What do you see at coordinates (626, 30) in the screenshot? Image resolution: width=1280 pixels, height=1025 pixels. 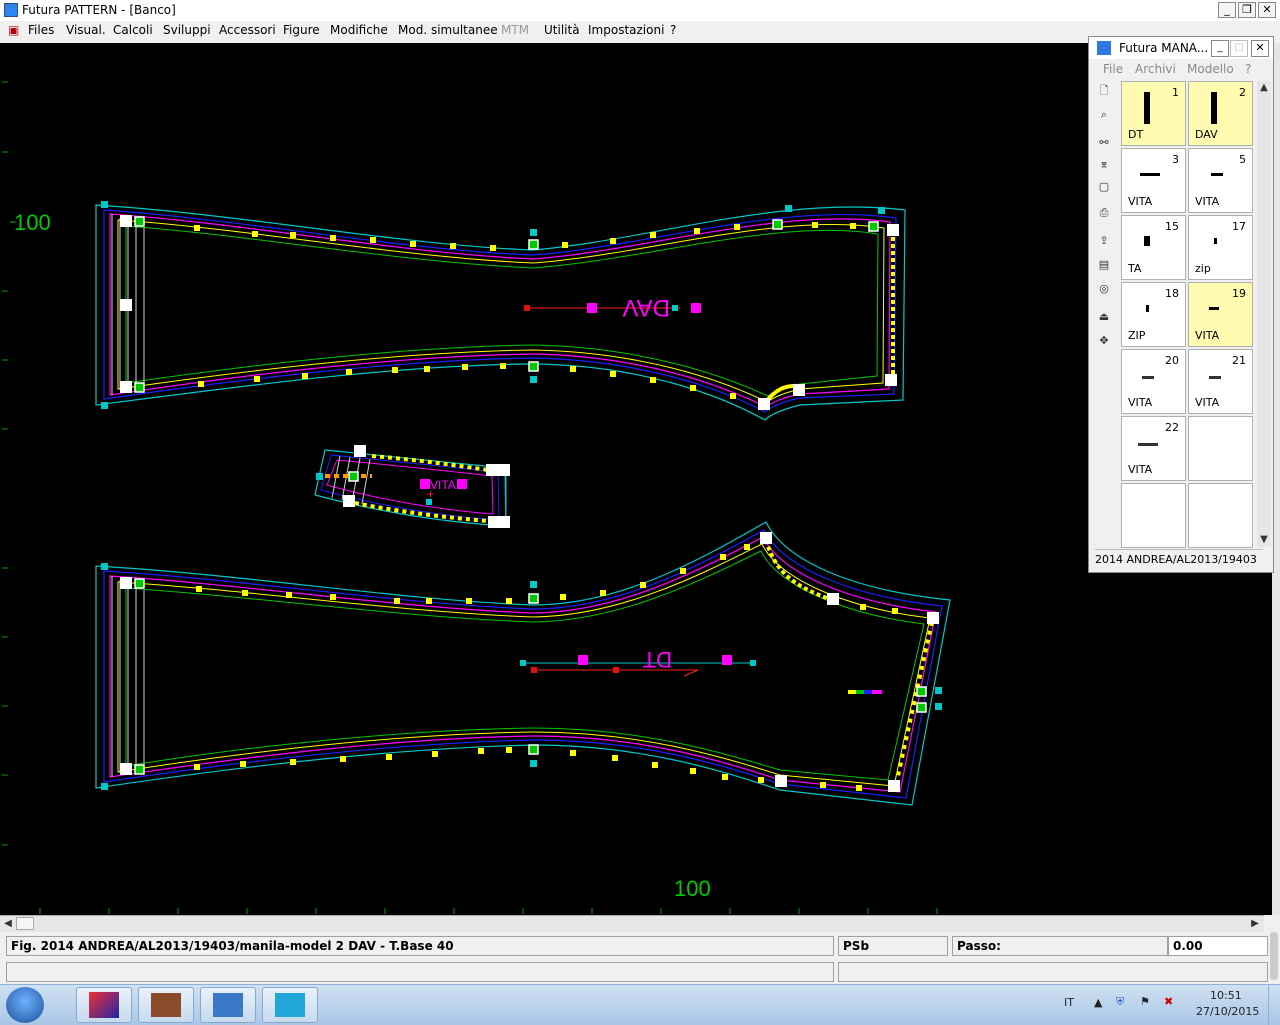 I see `menu-impostazioni: Impostazioni` at bounding box center [626, 30].